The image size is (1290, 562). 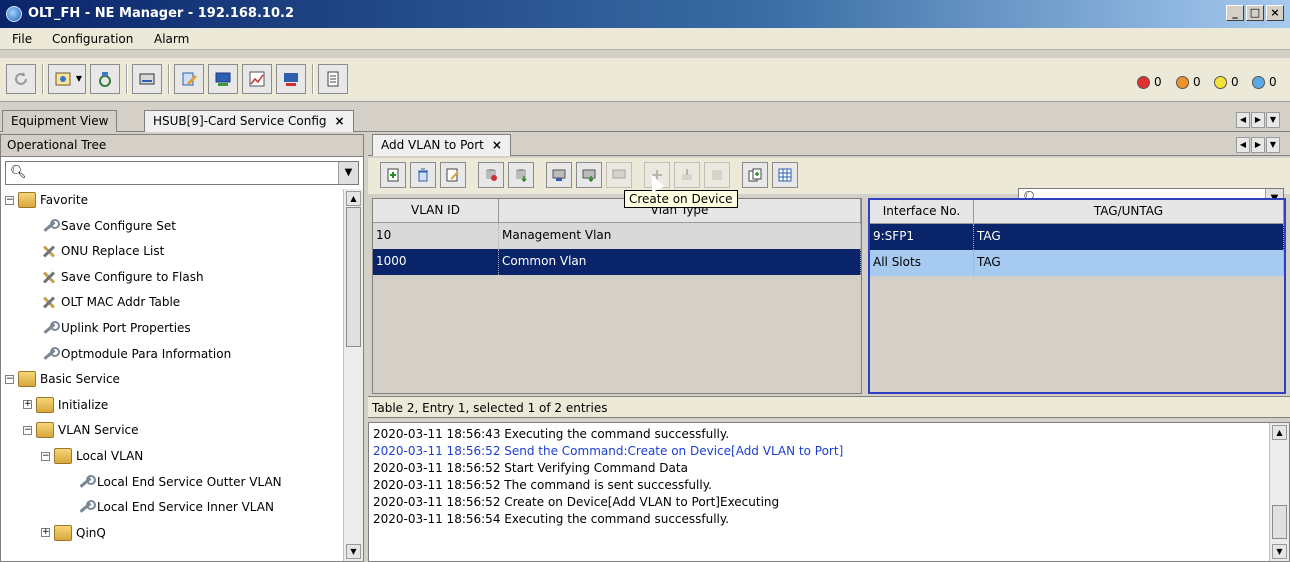 What do you see at coordinates (441, 145) in the screenshot?
I see `tab-add-vlan-to-port: Add VLAN to Port ×` at bounding box center [441, 145].